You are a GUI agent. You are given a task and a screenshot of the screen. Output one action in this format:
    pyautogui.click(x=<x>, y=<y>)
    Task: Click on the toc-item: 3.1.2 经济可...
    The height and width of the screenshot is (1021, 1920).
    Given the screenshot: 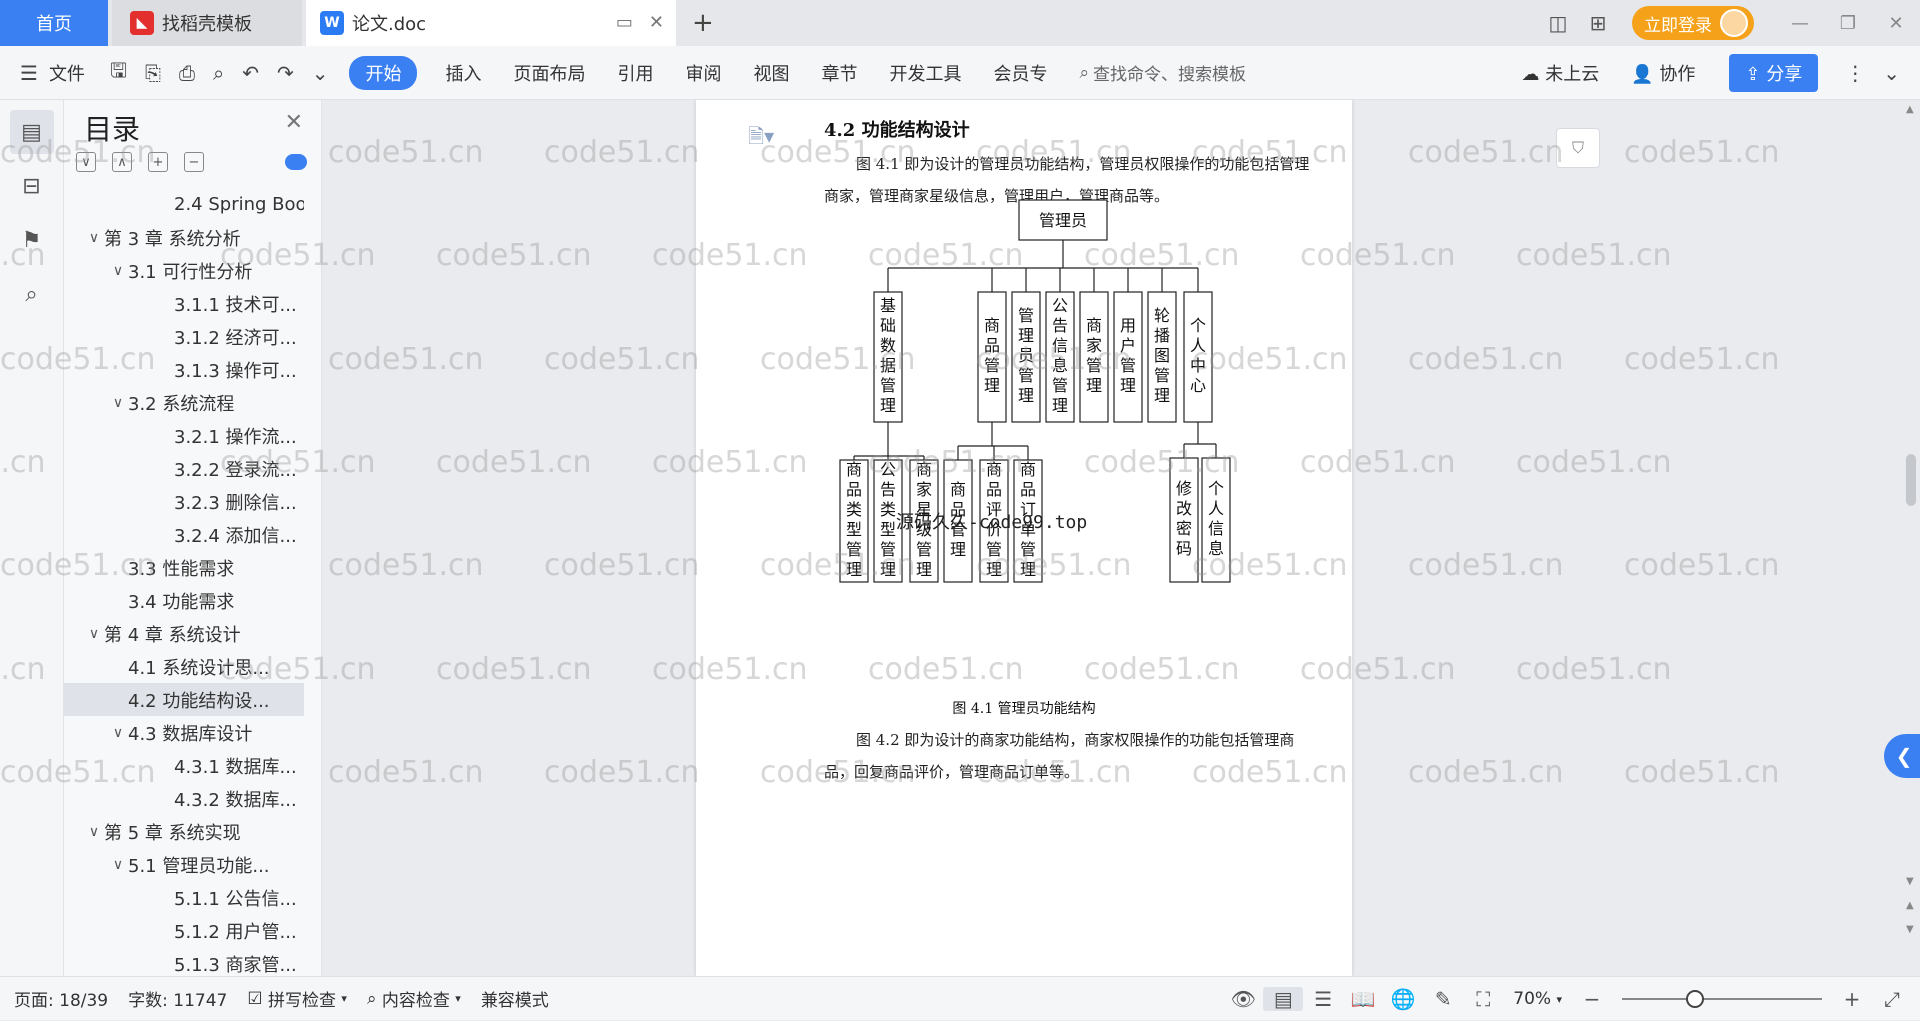 What is the action you would take?
    pyautogui.click(x=184, y=336)
    